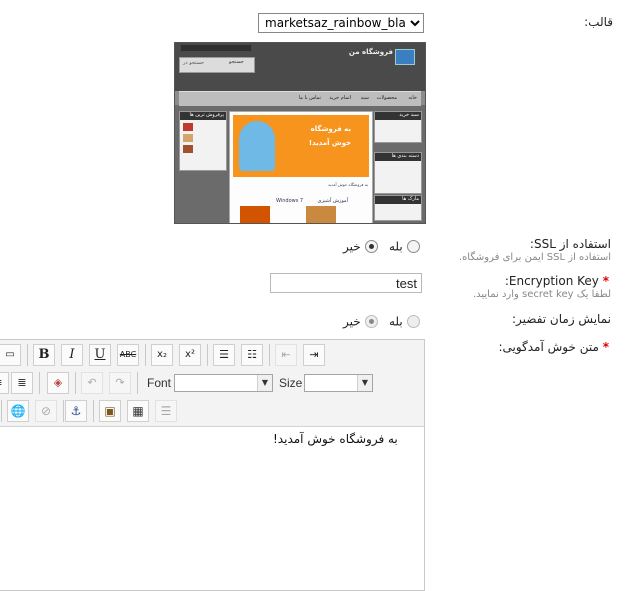 The height and width of the screenshot is (591, 627). Describe the element at coordinates (398, 116) in the screenshot. I see `preview-cart-title: سبد خرید` at that location.